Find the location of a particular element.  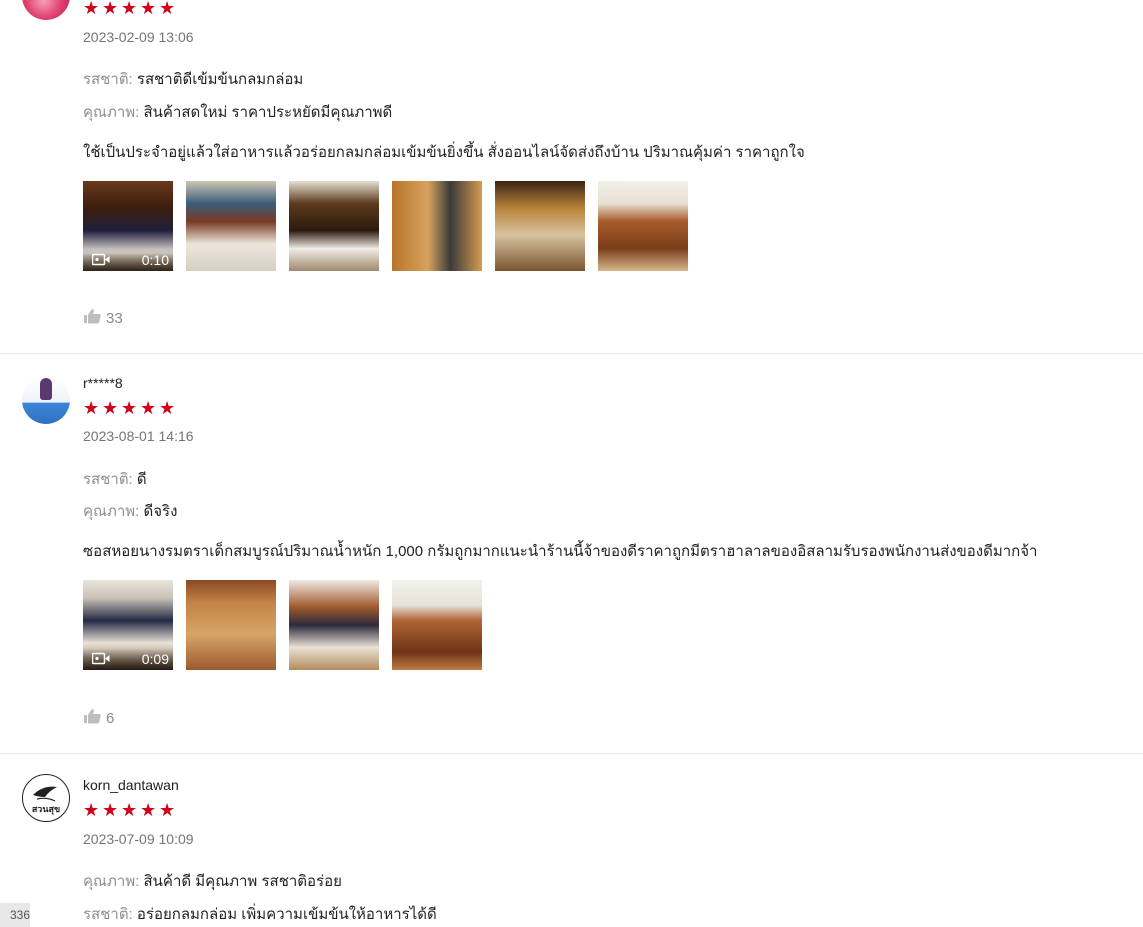

avatar: สวนสุข is located at coordinates (46, 798).